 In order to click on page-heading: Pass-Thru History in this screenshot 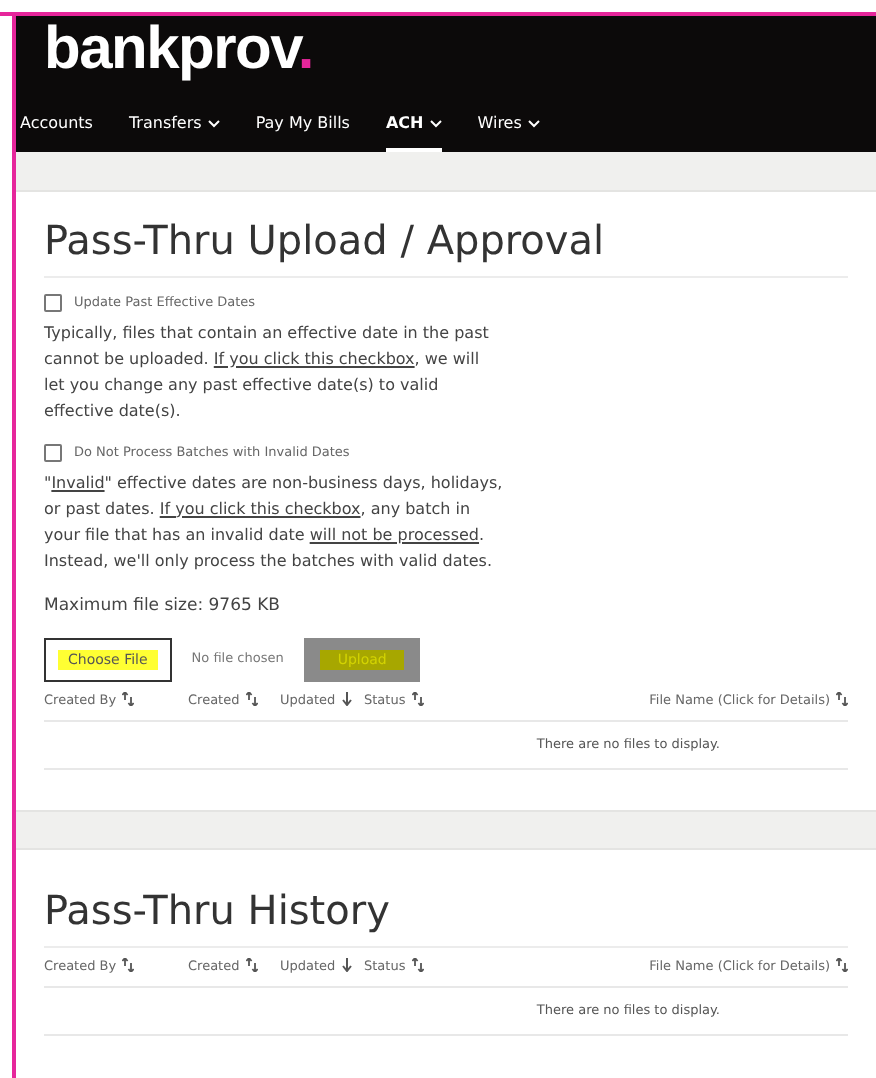, I will do `click(446, 917)`.